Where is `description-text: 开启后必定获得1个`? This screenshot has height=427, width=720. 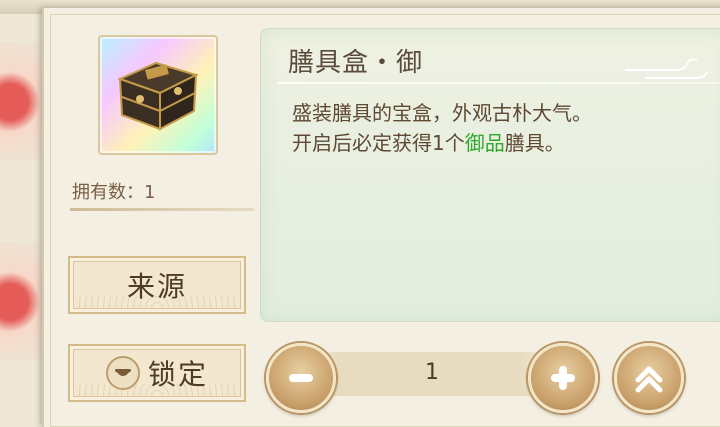 description-text: 开启后必定获得1个 is located at coordinates (378, 143).